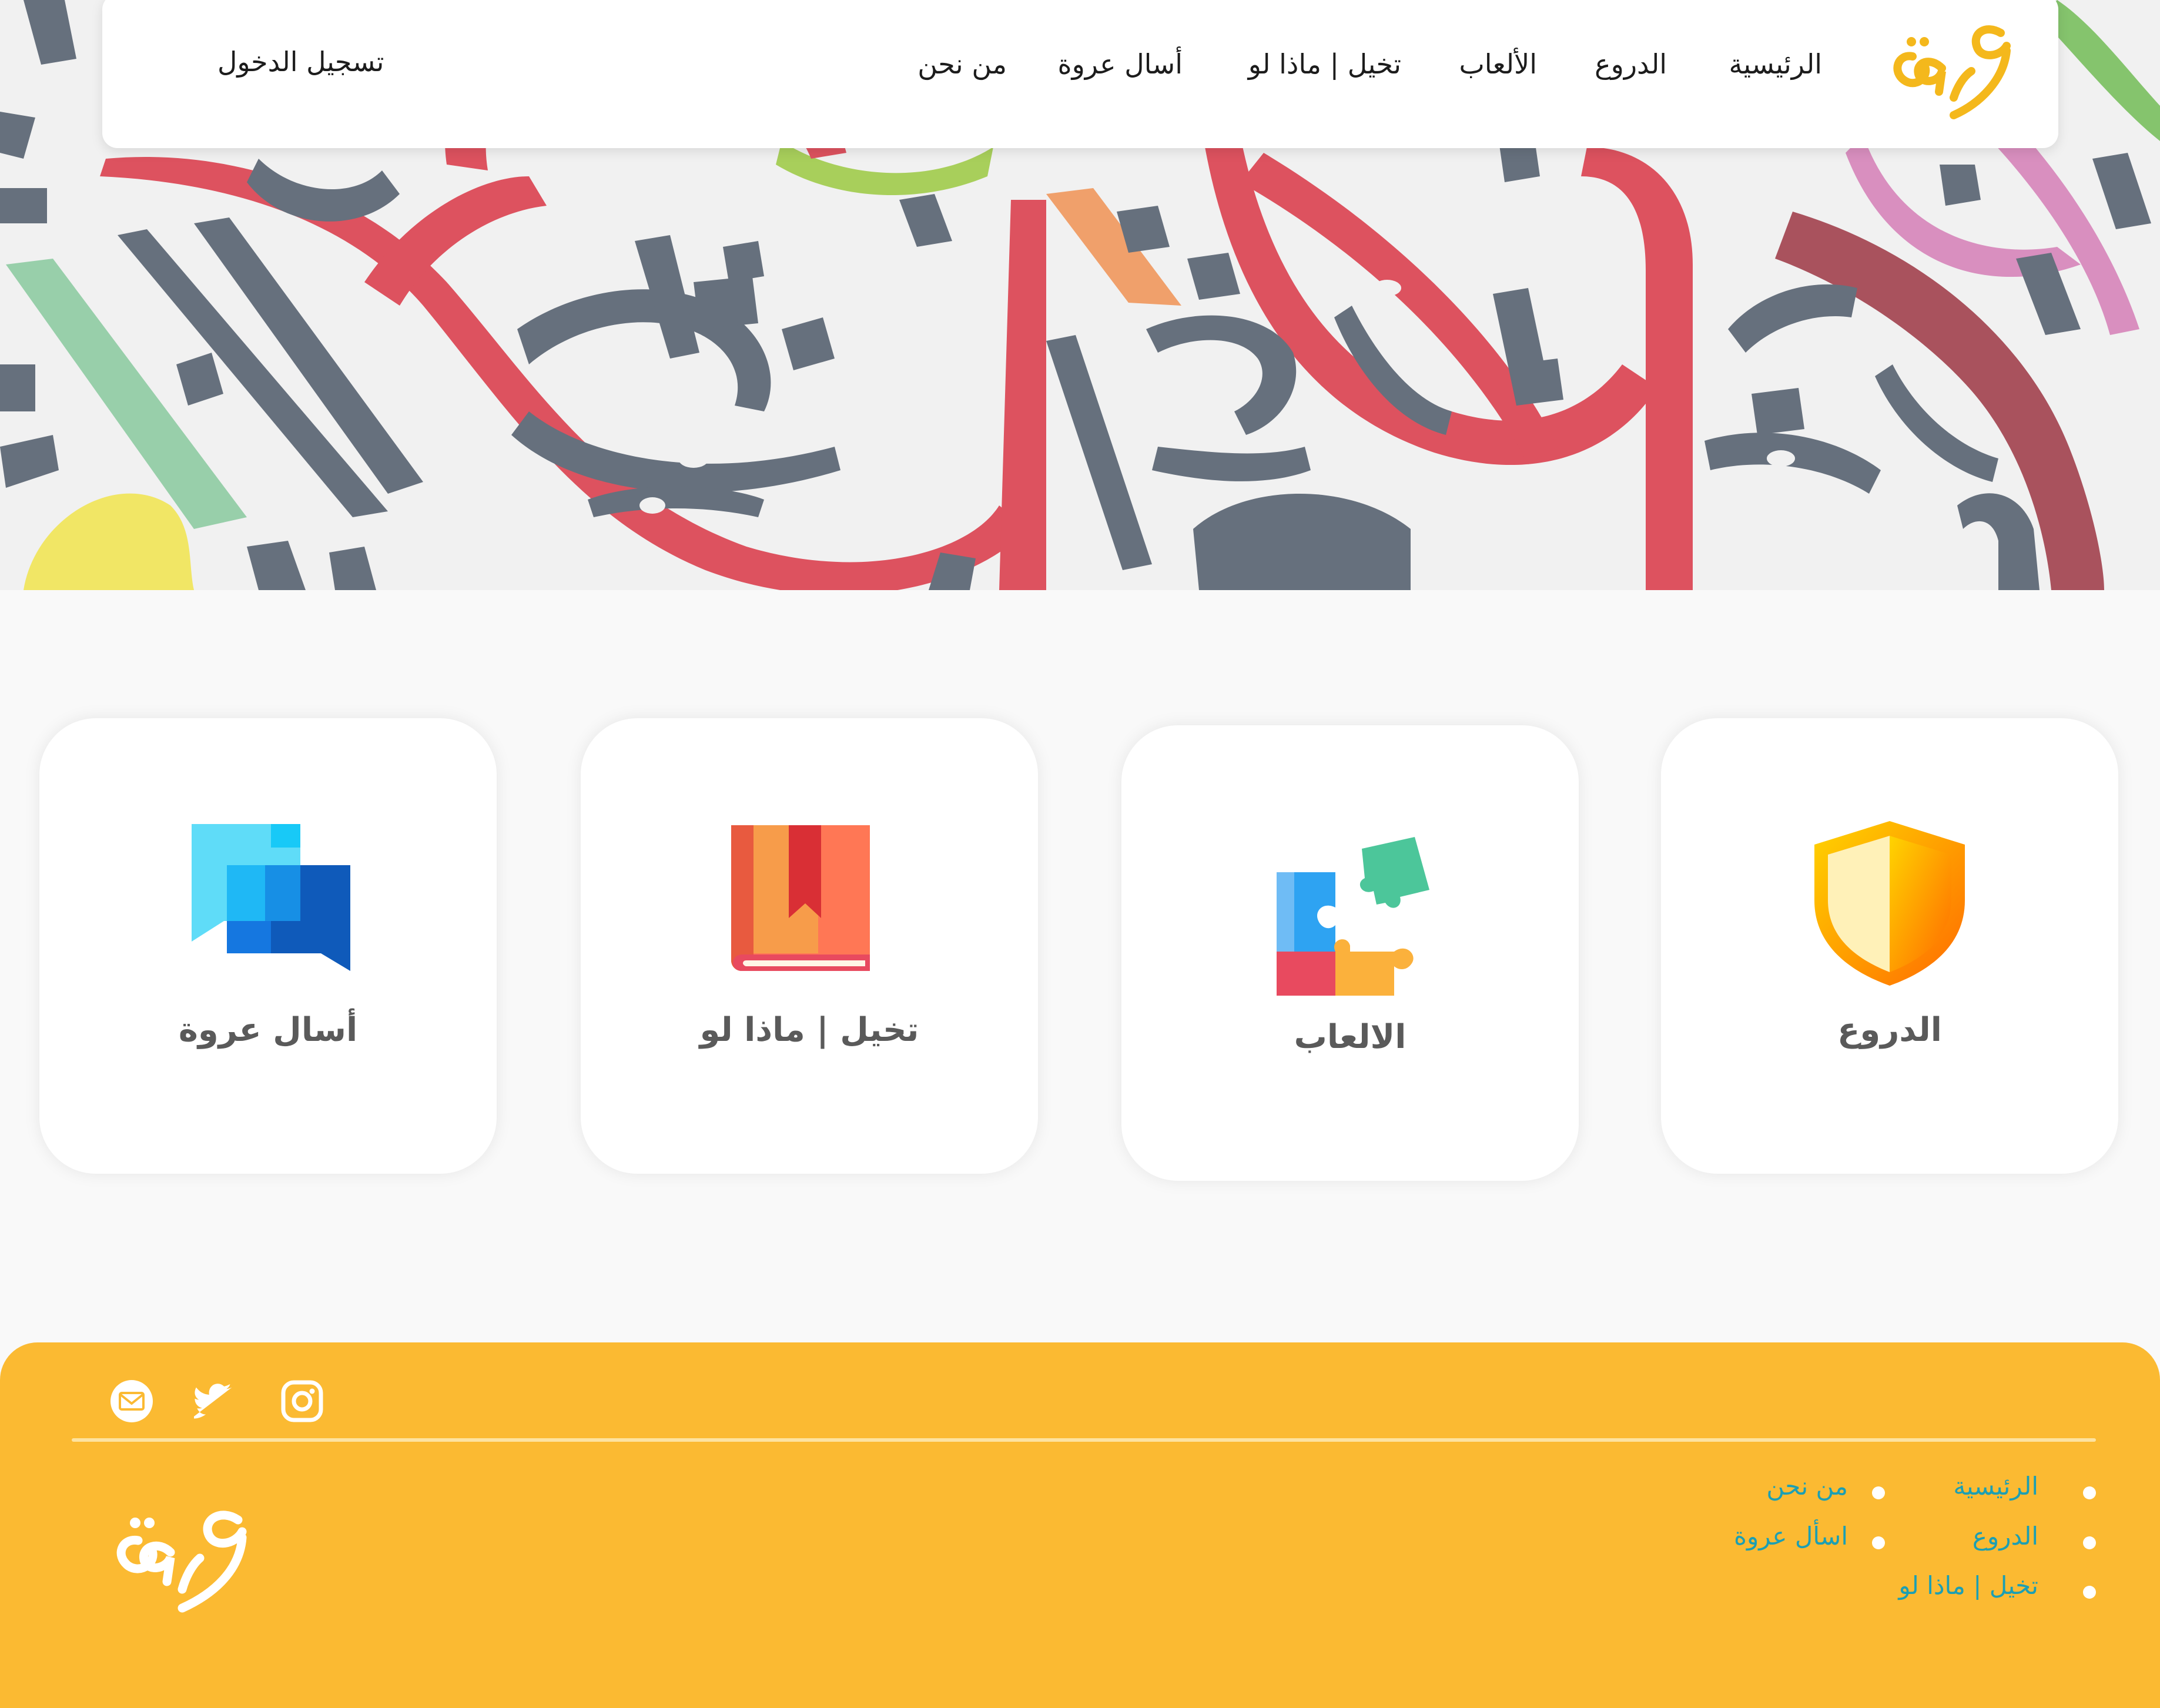  What do you see at coordinates (300, 62) in the screenshot?
I see `login-link: تسجيل الدخول` at bounding box center [300, 62].